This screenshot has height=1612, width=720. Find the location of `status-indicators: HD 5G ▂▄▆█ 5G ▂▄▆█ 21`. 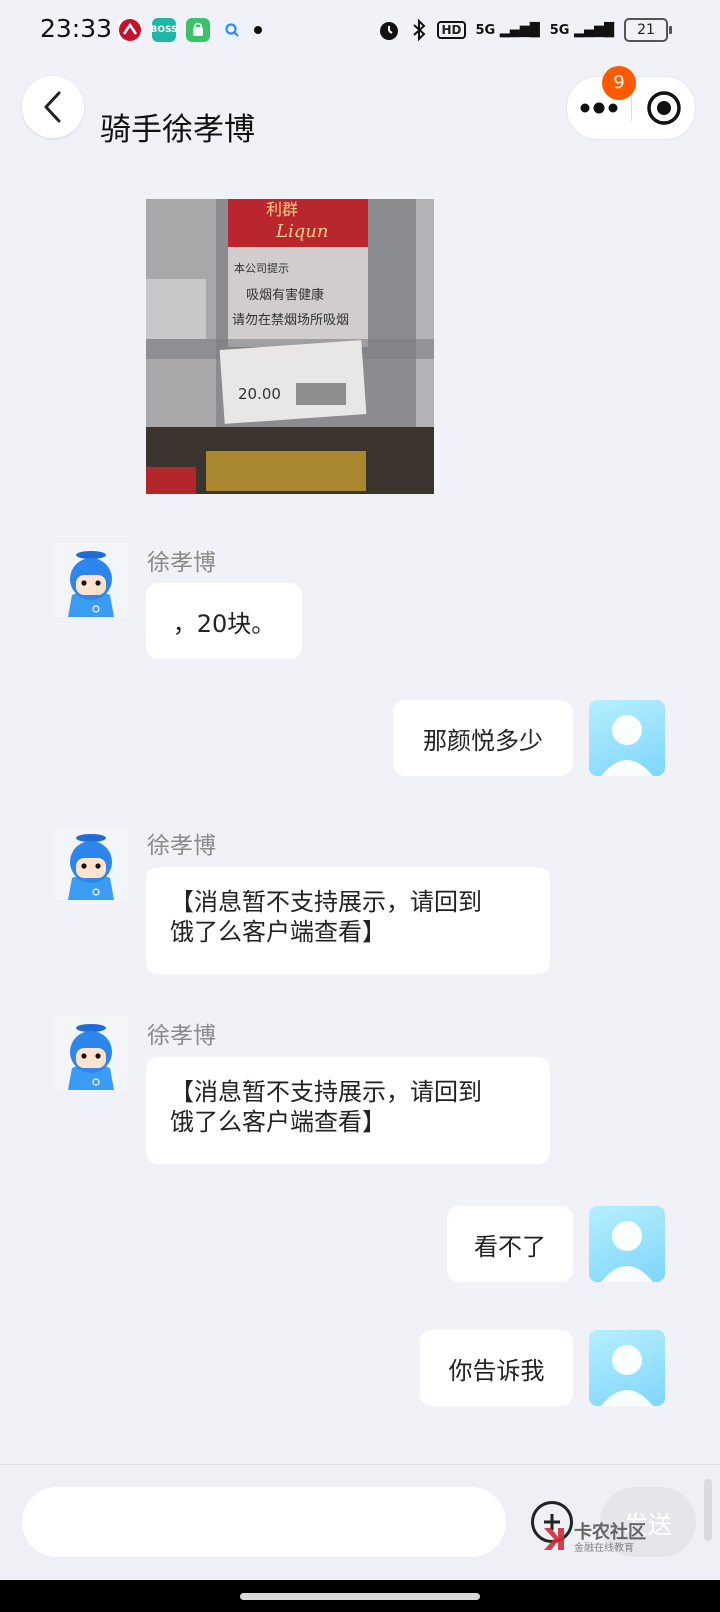

status-indicators: HD 5G ▂▄▆█ 5G ▂▄▆█ 21 is located at coordinates (524, 30).